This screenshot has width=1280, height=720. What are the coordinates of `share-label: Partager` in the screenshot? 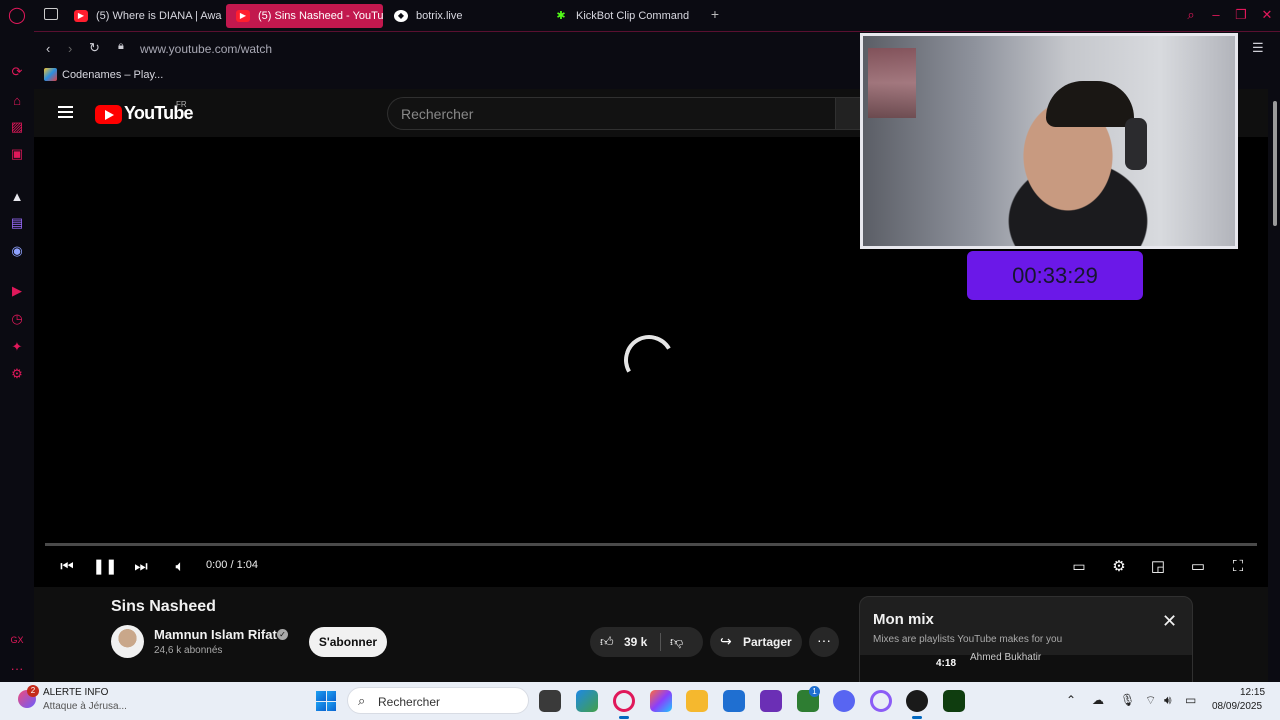 It's located at (767, 642).